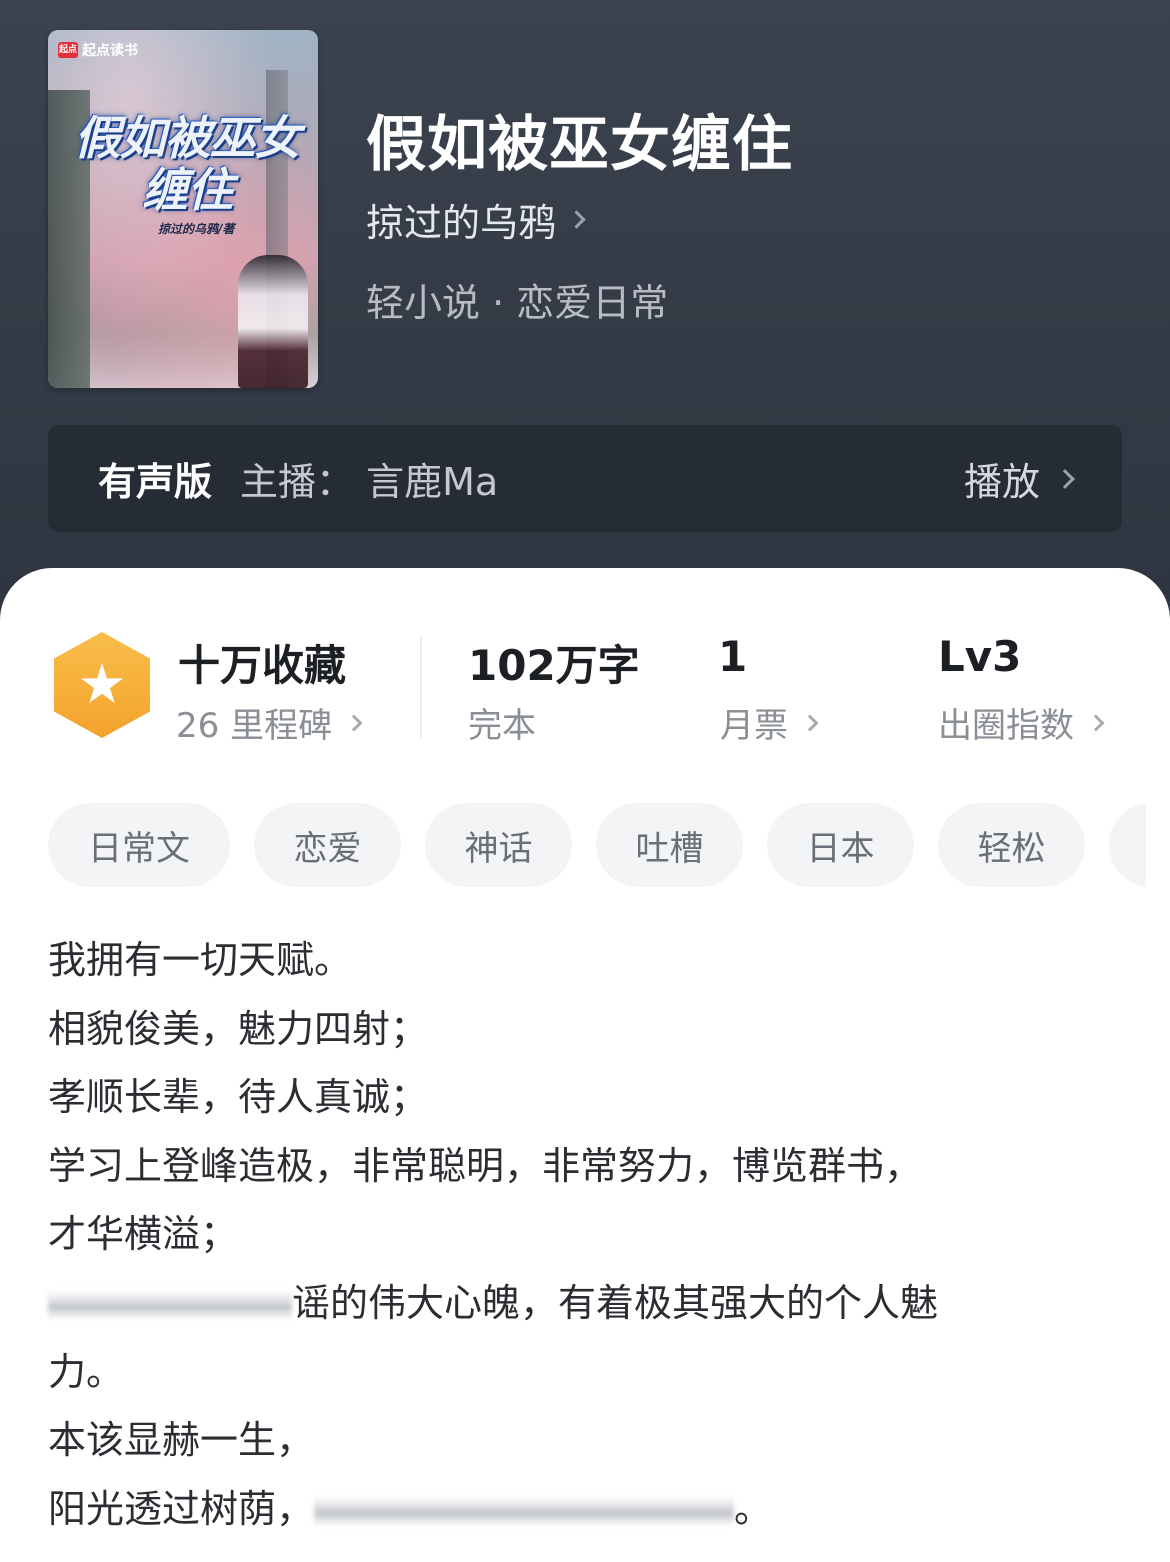  What do you see at coordinates (1127, 845) in the screenshot?
I see `tag-chip-overflow` at bounding box center [1127, 845].